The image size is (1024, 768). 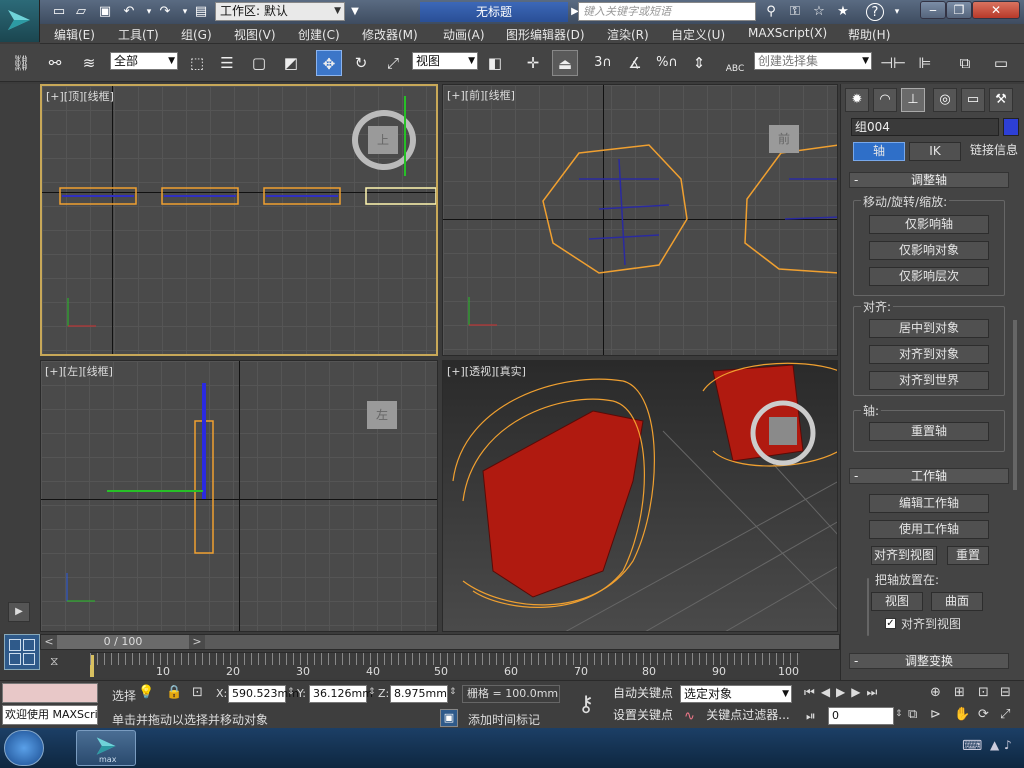 I want to click on align-to-object-button: 对齐到对象, so click(x=929, y=354).